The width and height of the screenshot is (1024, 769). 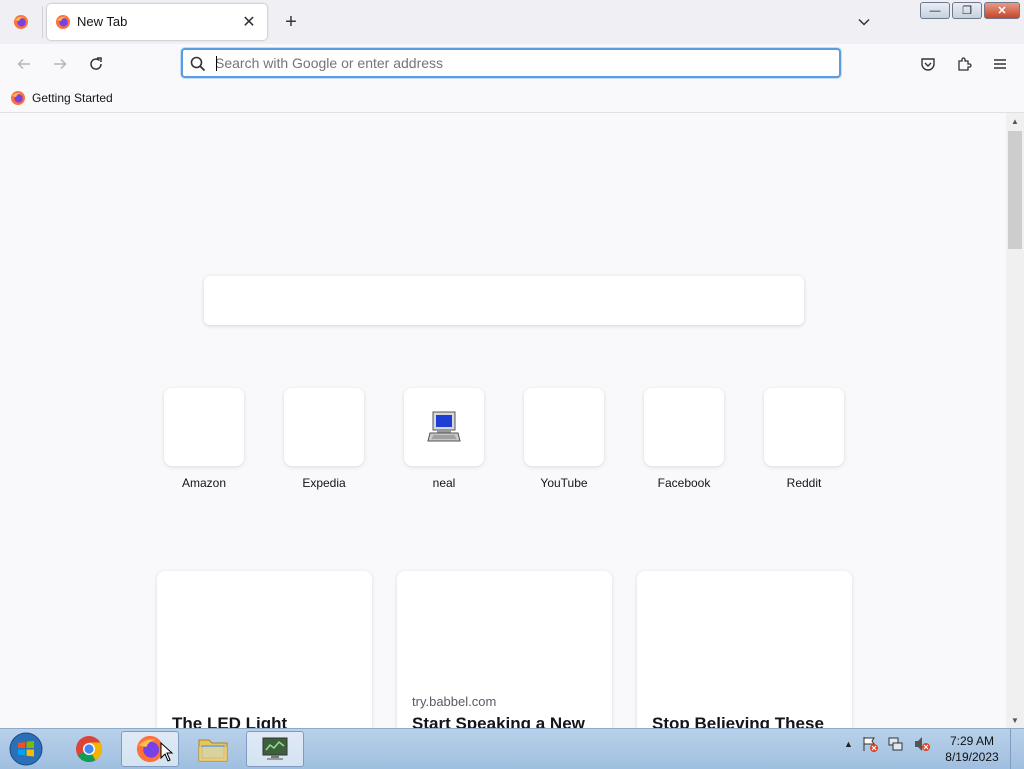 What do you see at coordinates (444, 483) in the screenshot?
I see `top-site-label: neal` at bounding box center [444, 483].